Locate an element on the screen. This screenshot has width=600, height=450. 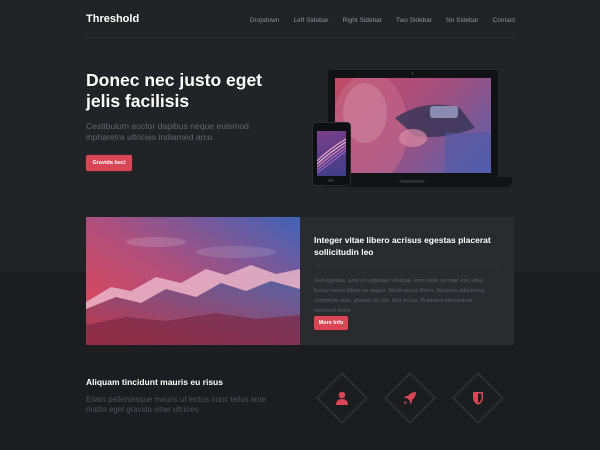
phone-image is located at coordinates (331, 154).